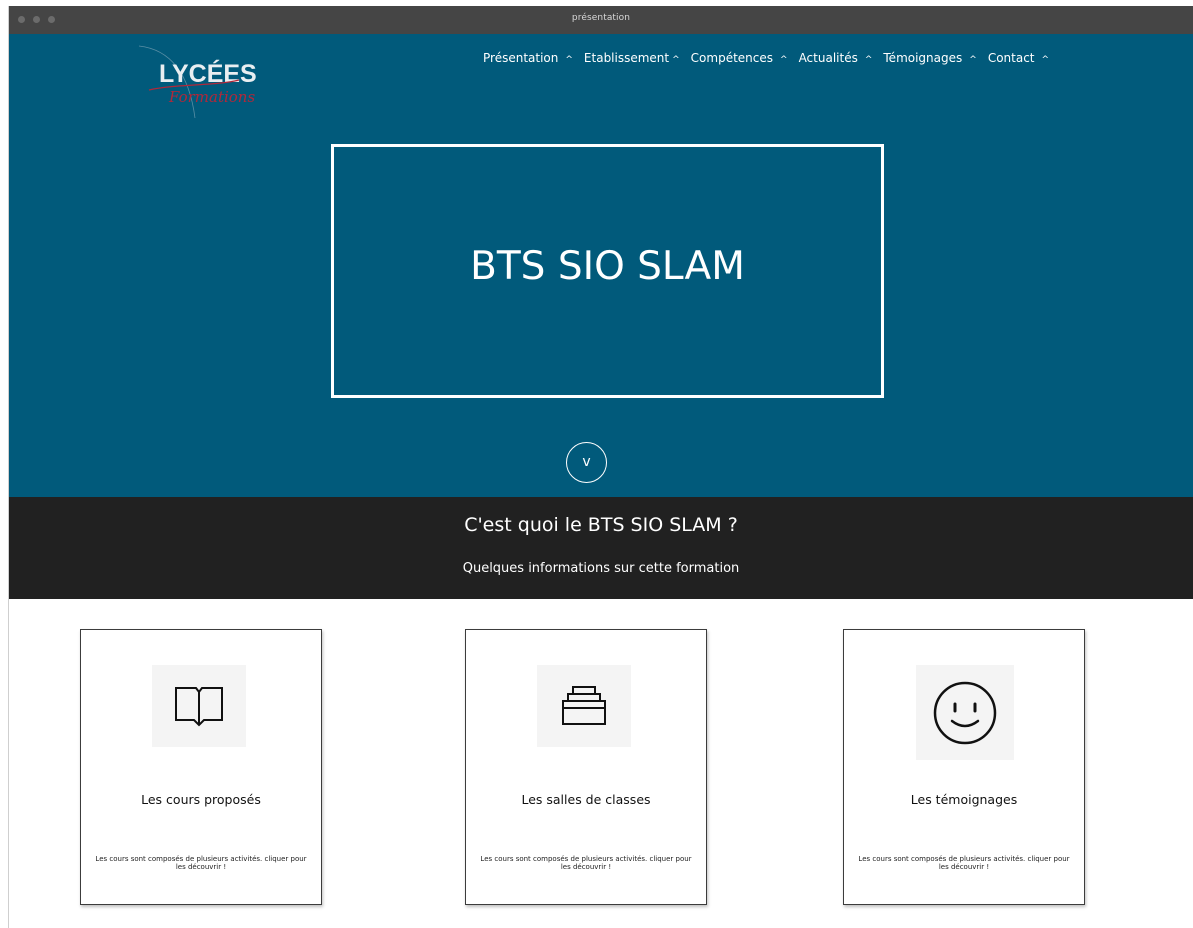 The height and width of the screenshot is (928, 1193). What do you see at coordinates (607, 266) in the screenshot?
I see `hero-title: BTS SIO SLAM` at bounding box center [607, 266].